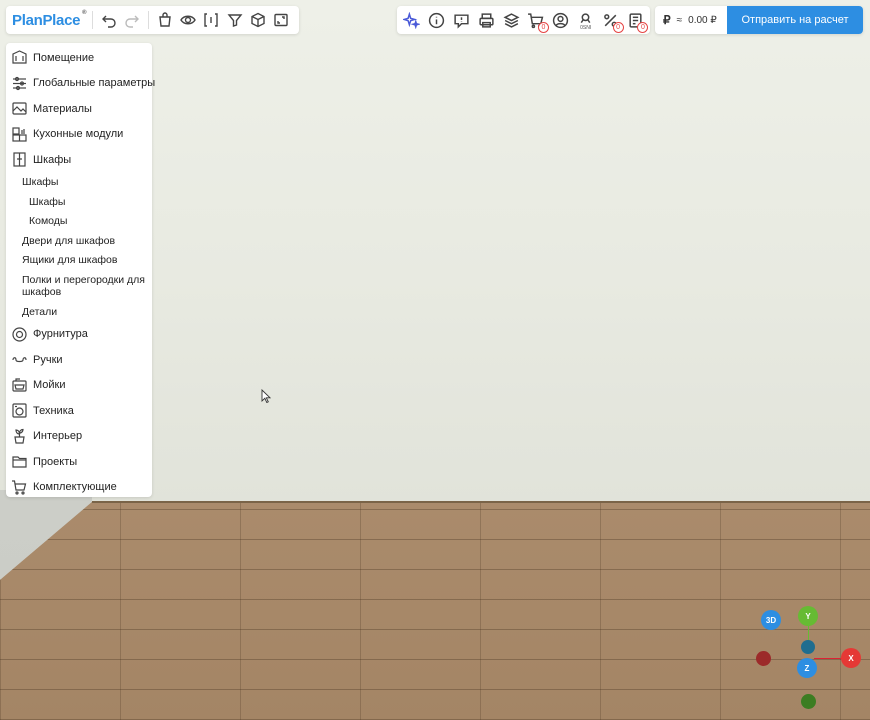  What do you see at coordinates (75, 487) in the screenshot?
I see `sidebar-item-label: Комплектующие` at bounding box center [75, 487].